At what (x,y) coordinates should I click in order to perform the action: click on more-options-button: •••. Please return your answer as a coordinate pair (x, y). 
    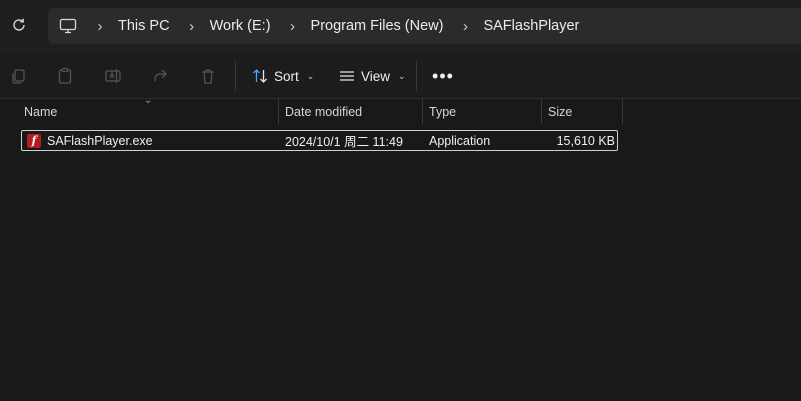
    Looking at the image, I should click on (443, 76).